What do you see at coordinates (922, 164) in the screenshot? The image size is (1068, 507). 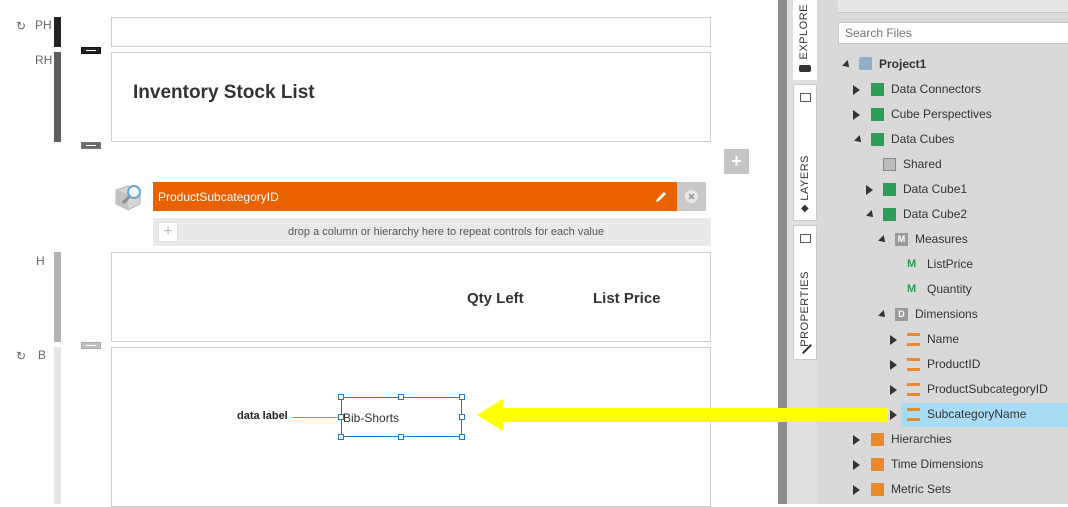 I see `tree-item-shared: Shared` at bounding box center [922, 164].